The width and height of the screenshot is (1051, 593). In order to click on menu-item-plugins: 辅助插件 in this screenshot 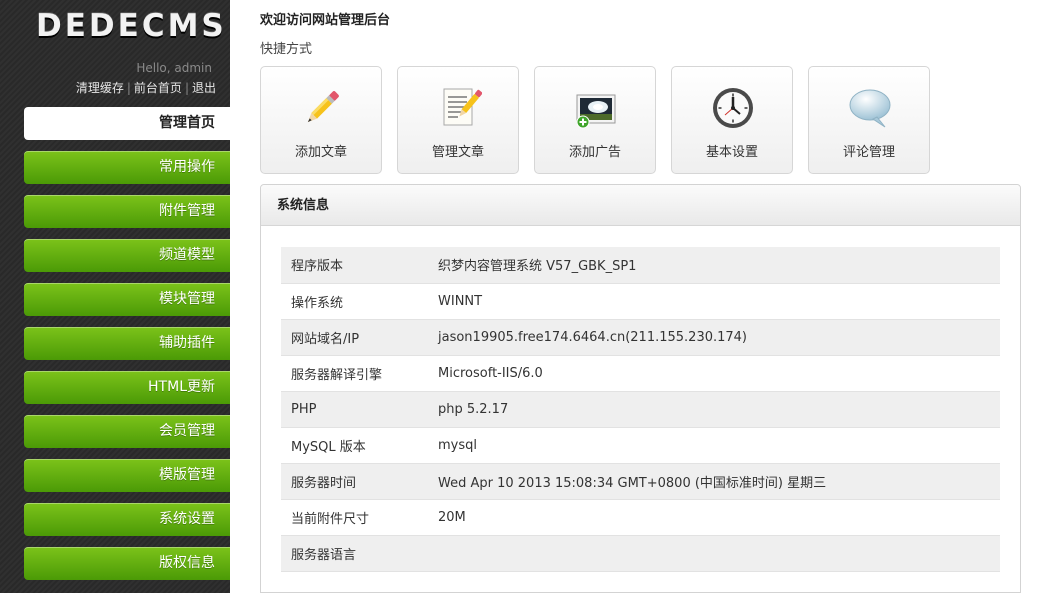, I will do `click(127, 343)`.